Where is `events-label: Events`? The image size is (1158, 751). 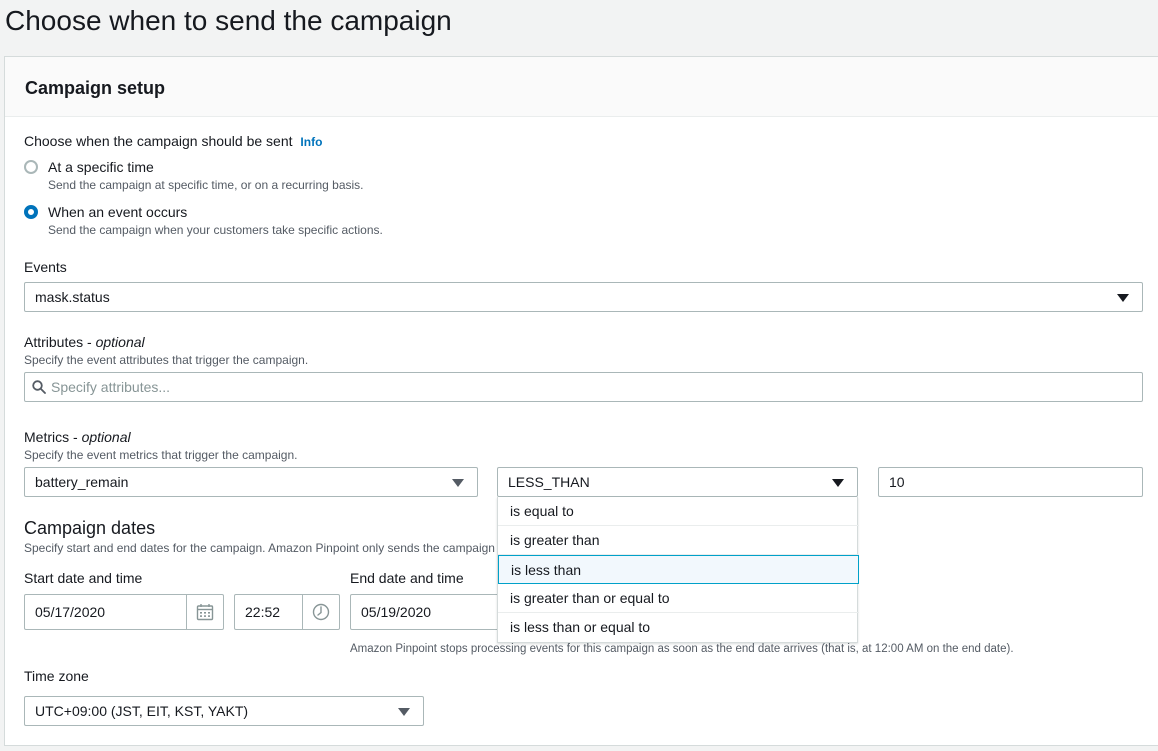 events-label: Events is located at coordinates (45, 267).